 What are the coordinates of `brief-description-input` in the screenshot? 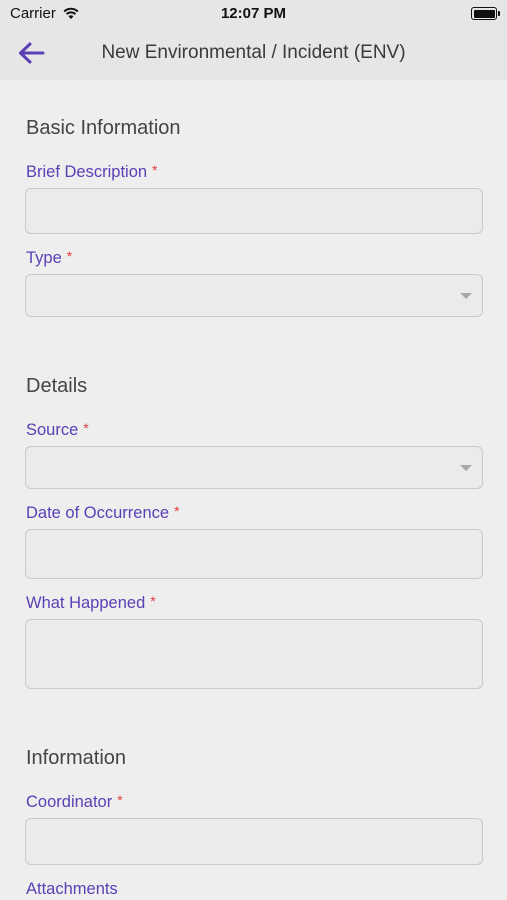 It's located at (254, 211).